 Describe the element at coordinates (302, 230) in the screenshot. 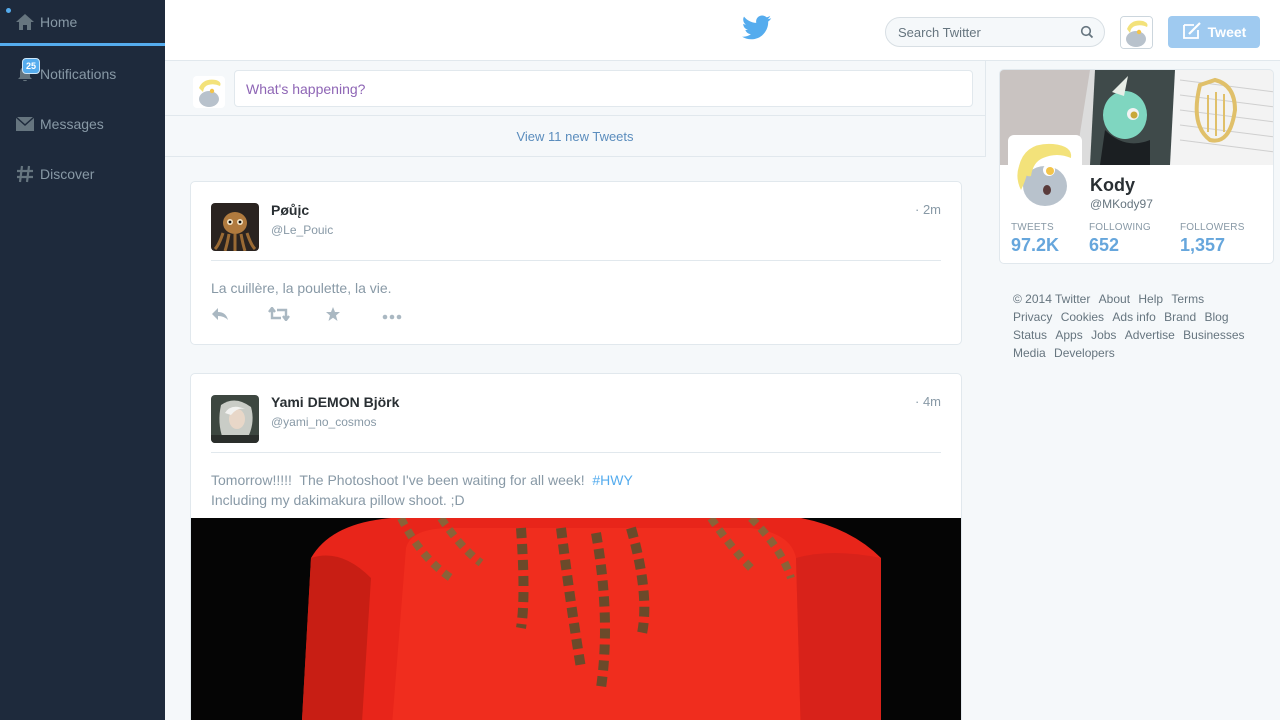

I see `tweet-author-handle: @Le_Pouic` at that location.